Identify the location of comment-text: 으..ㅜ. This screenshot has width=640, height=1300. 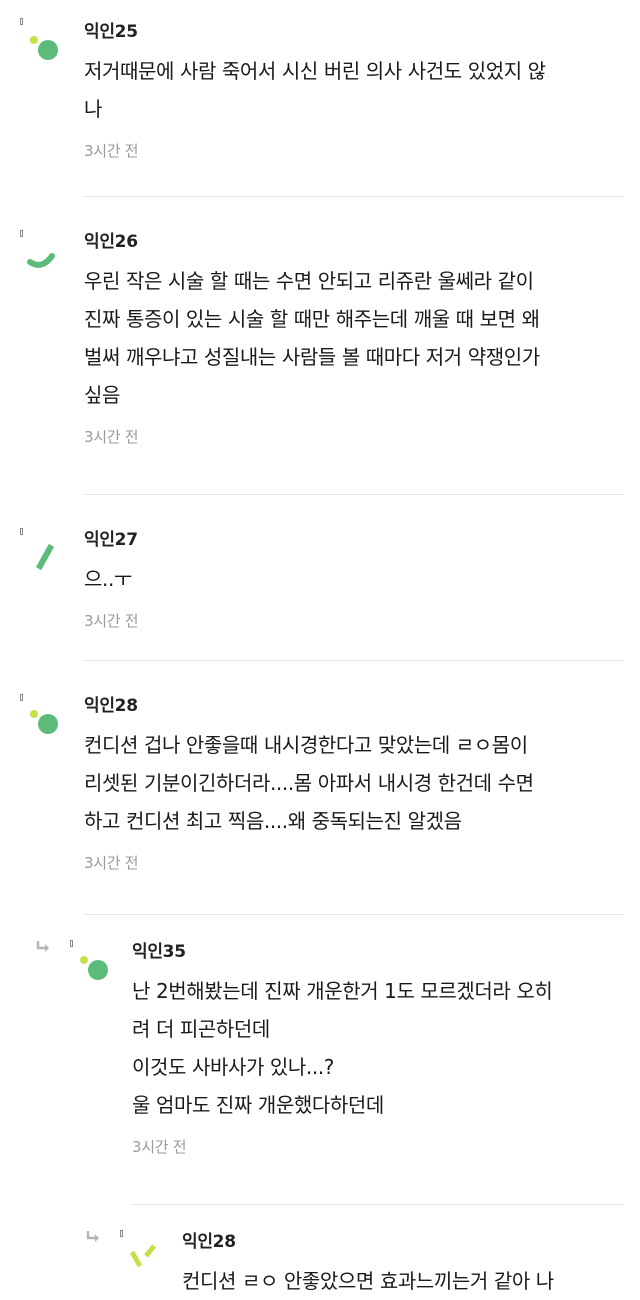
(111, 579).